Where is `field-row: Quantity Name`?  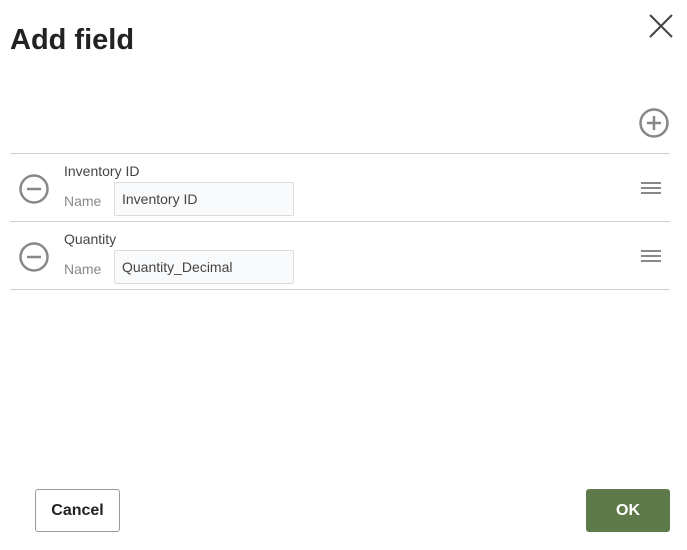
field-row: Quantity Name is located at coordinates (340, 256).